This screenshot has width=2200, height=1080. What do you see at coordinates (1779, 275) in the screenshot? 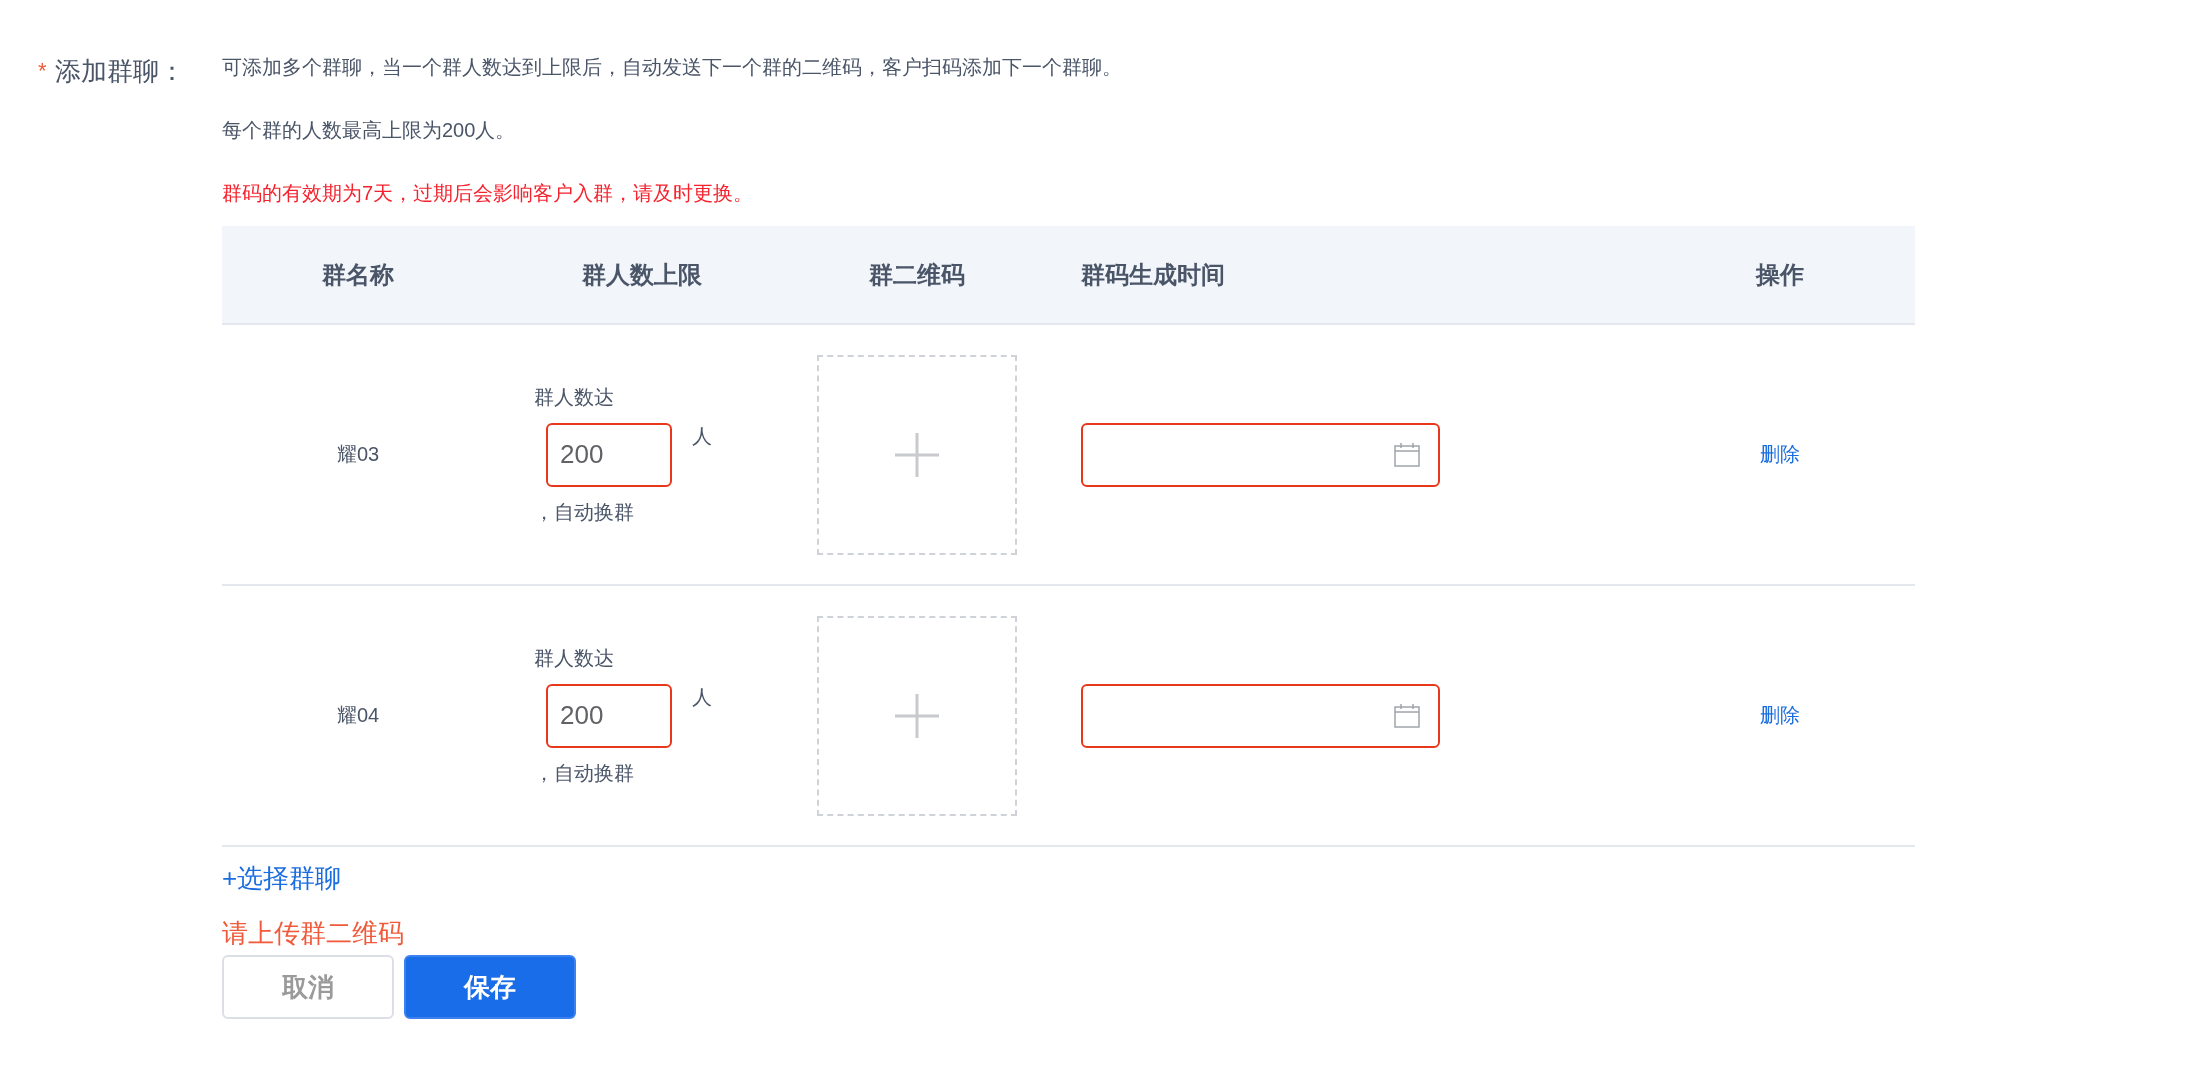
I see `column-header: 操作` at bounding box center [1779, 275].